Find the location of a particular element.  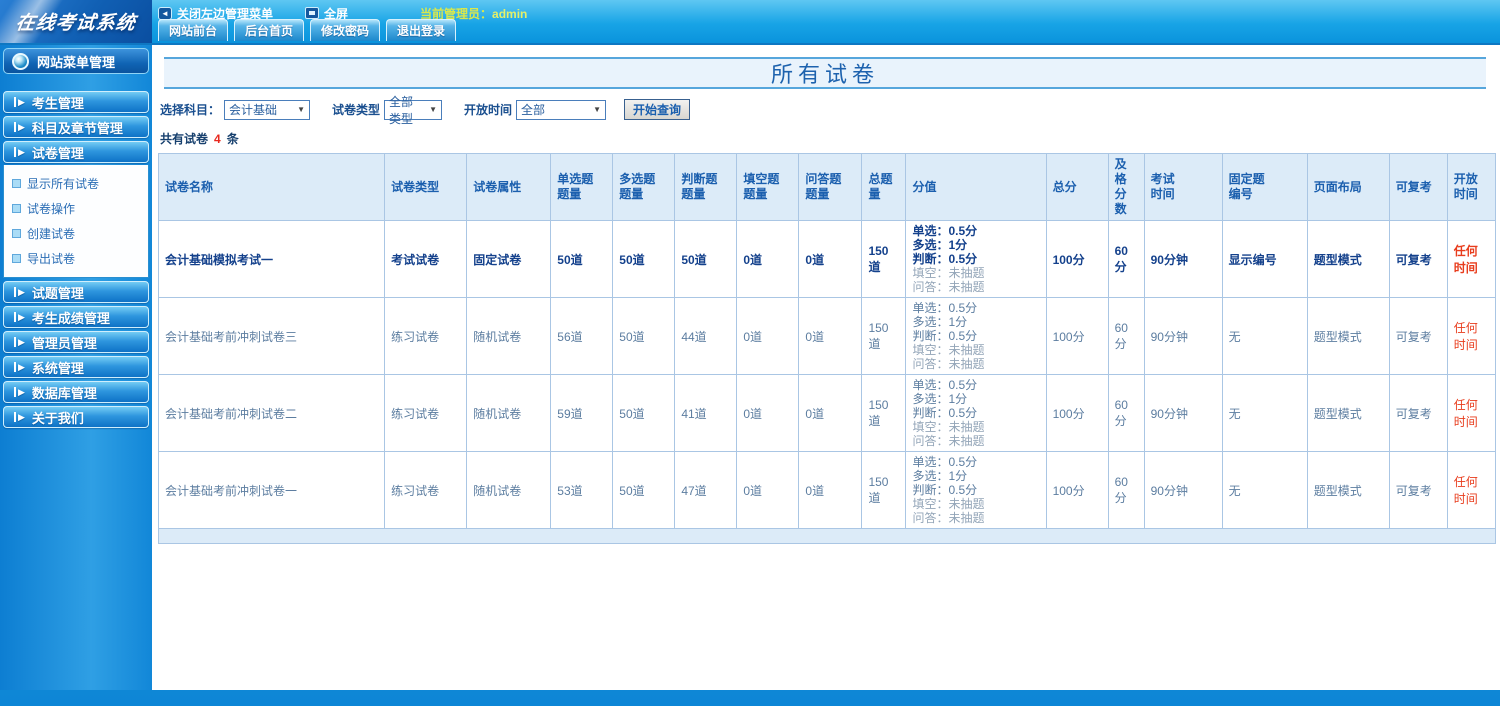

cell-name: 会计基础考前冲刺试卷一 is located at coordinates (271, 490).